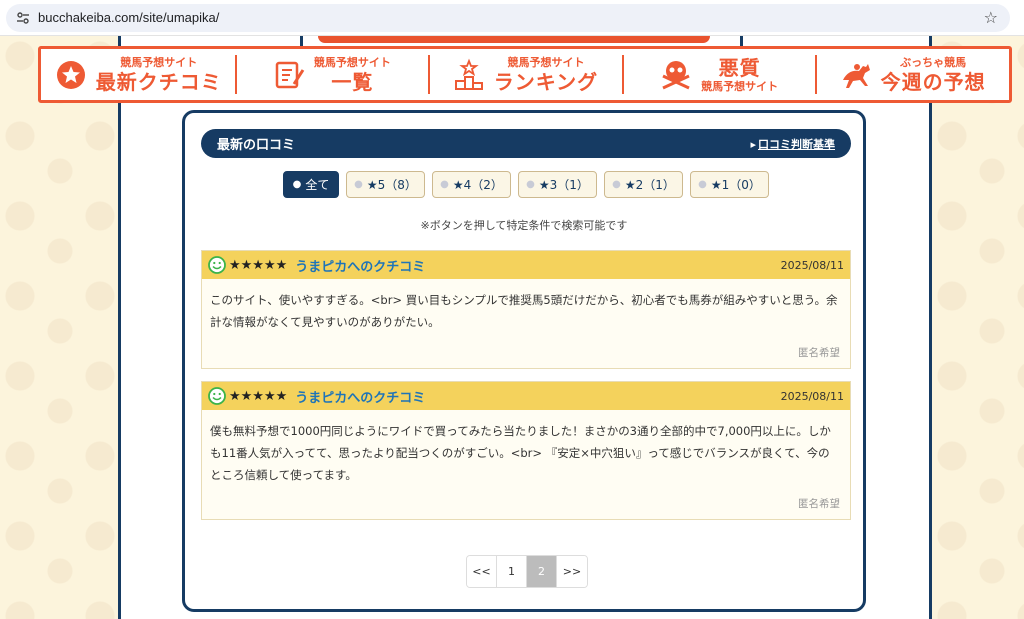 The width and height of the screenshot is (1024, 619). Describe the element at coordinates (70, 74) in the screenshot. I see `star-badge-icon` at that location.